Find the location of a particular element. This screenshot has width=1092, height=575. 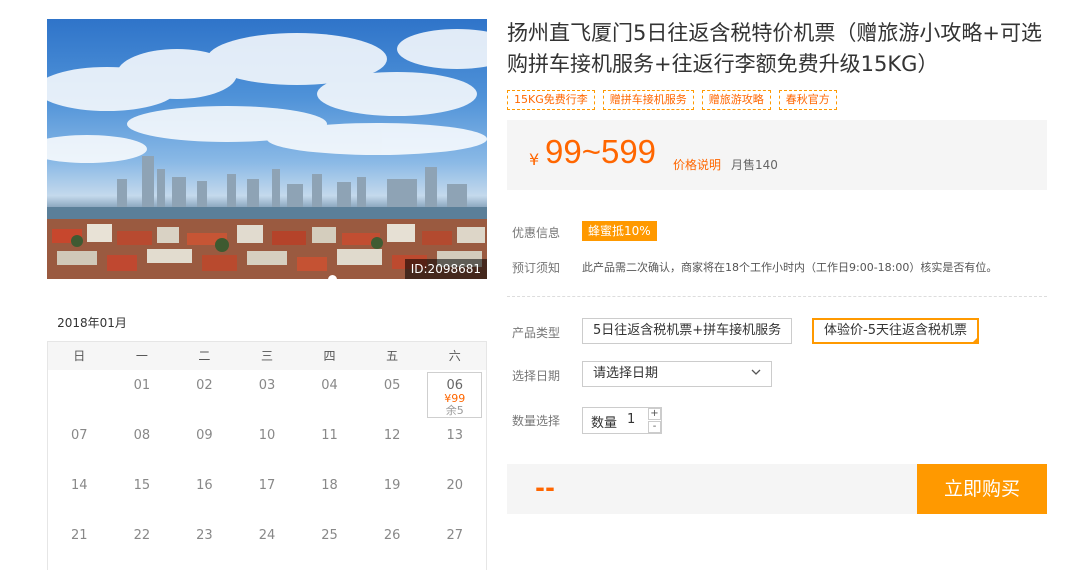

calendar-day-number: 21 is located at coordinates (79, 535).